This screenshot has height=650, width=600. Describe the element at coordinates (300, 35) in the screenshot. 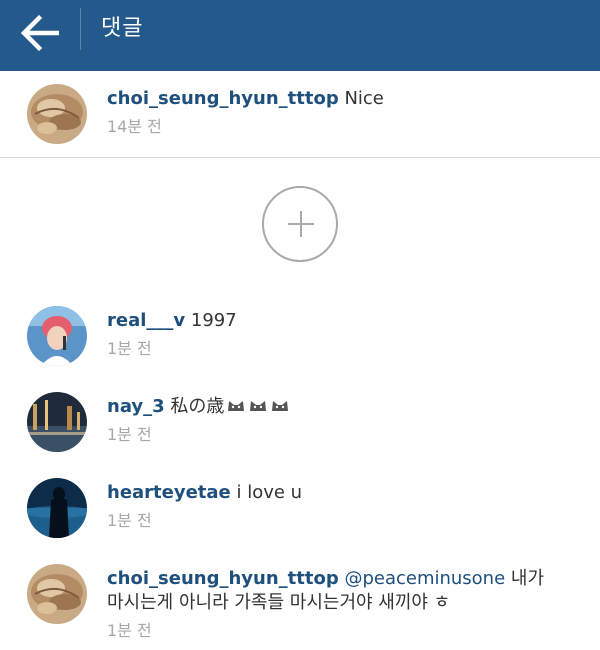

I see `top-bar: 댓글` at that location.